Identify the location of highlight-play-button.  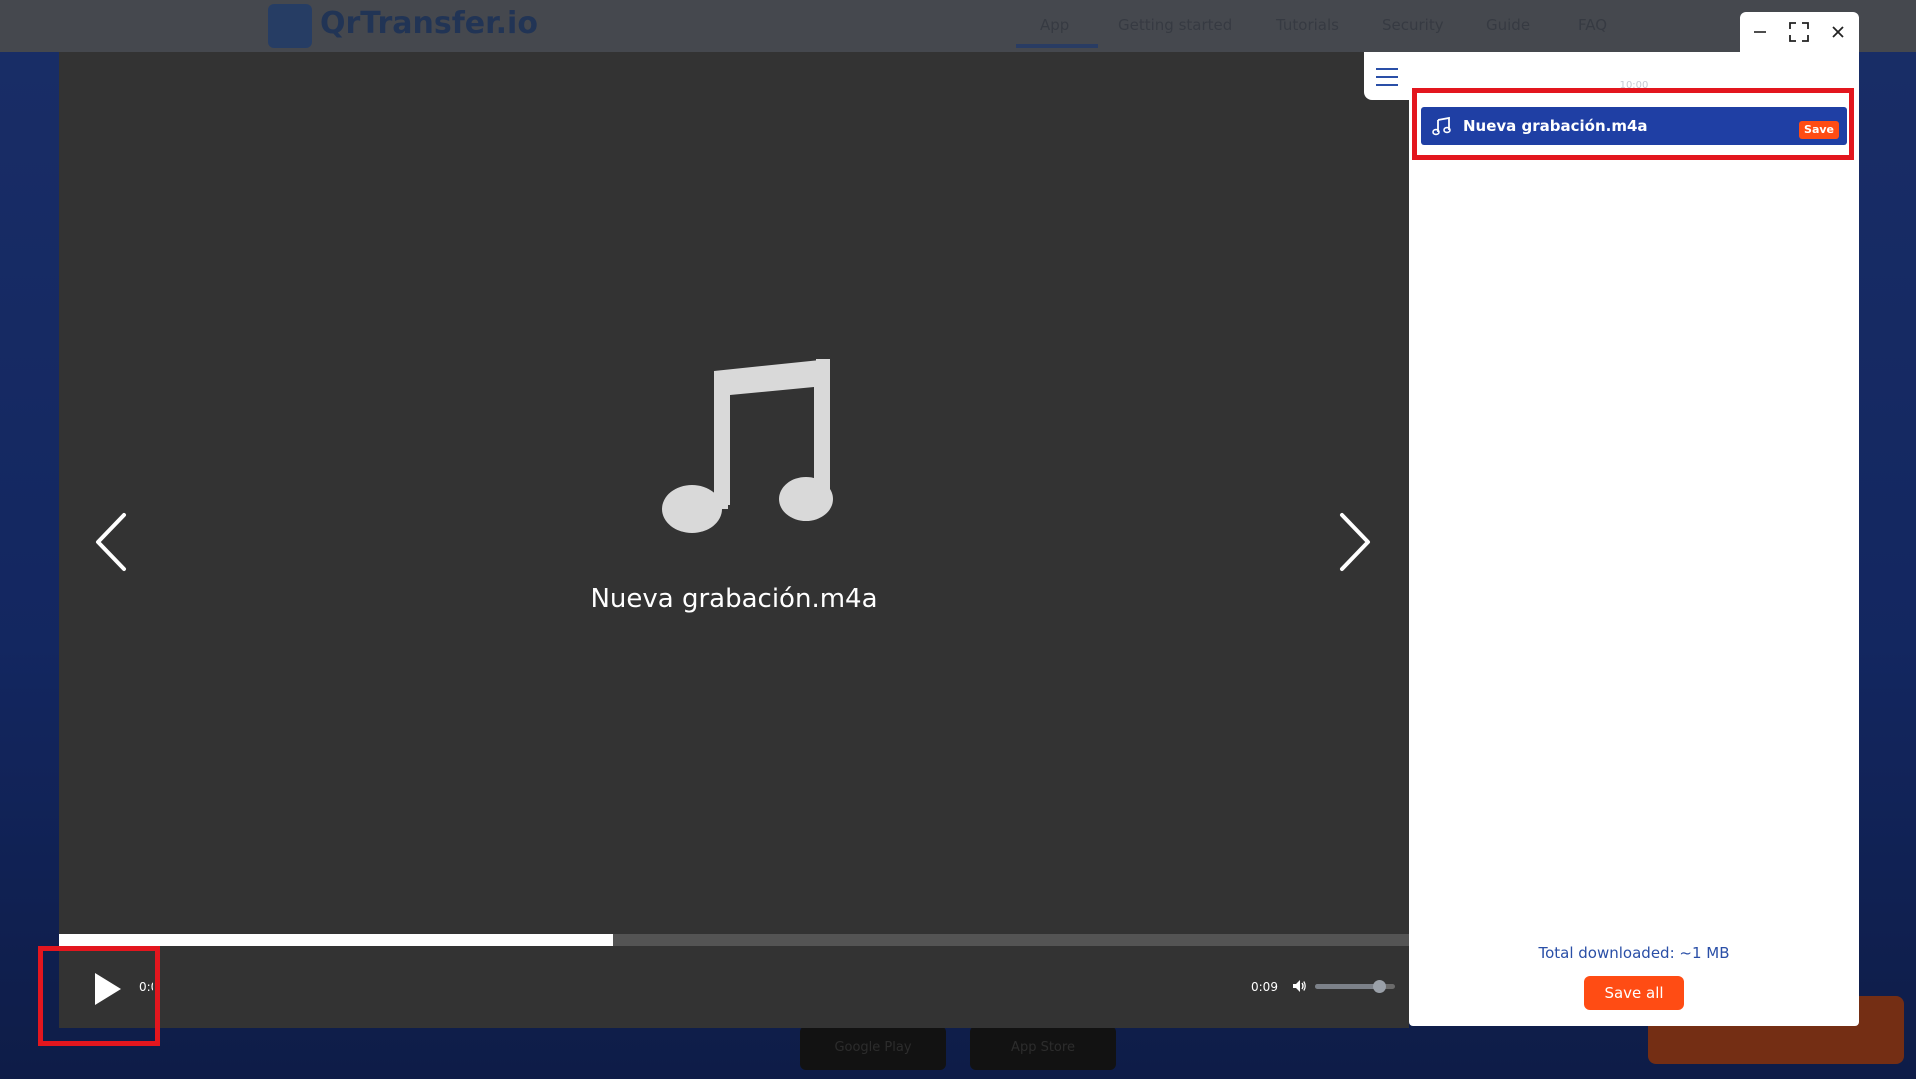
(99, 996).